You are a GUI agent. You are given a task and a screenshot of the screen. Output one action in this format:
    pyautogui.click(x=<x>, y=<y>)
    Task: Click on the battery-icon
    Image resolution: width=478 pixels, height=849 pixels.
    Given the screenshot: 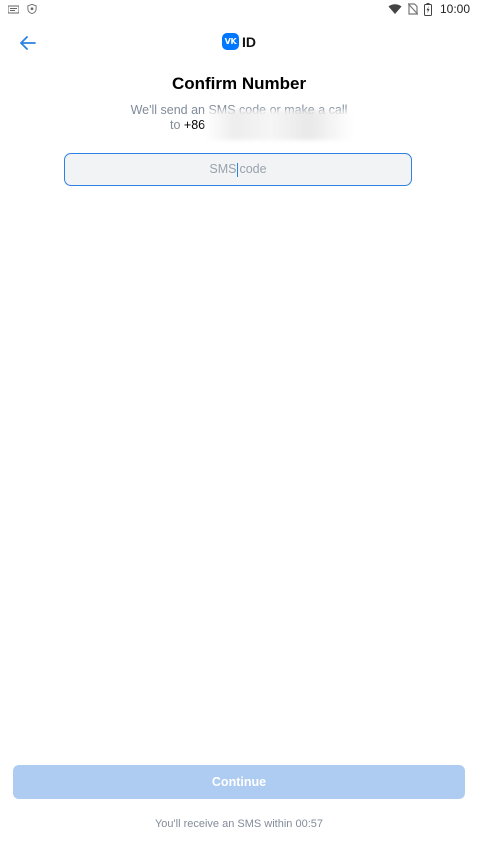 What is the action you would take?
    pyautogui.click(x=427, y=9)
    